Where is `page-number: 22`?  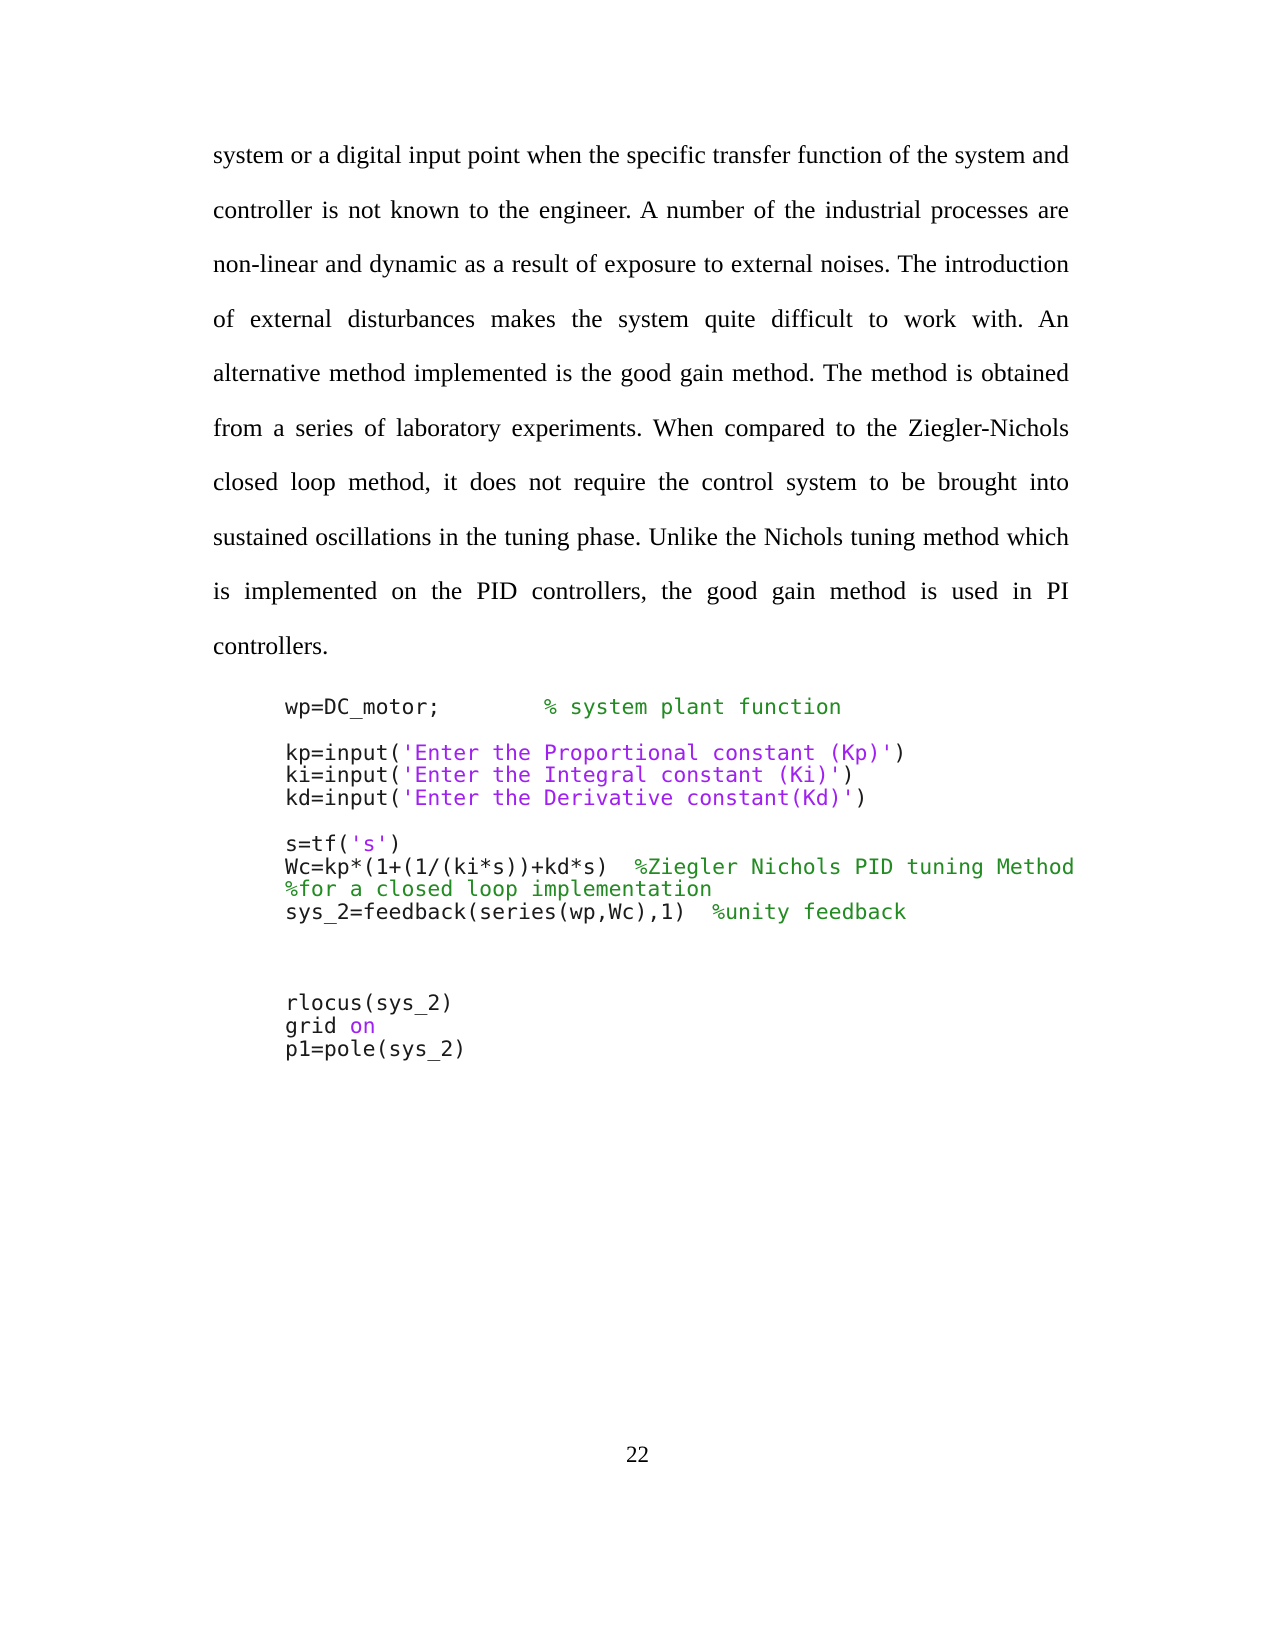 page-number: 22 is located at coordinates (637, 1454).